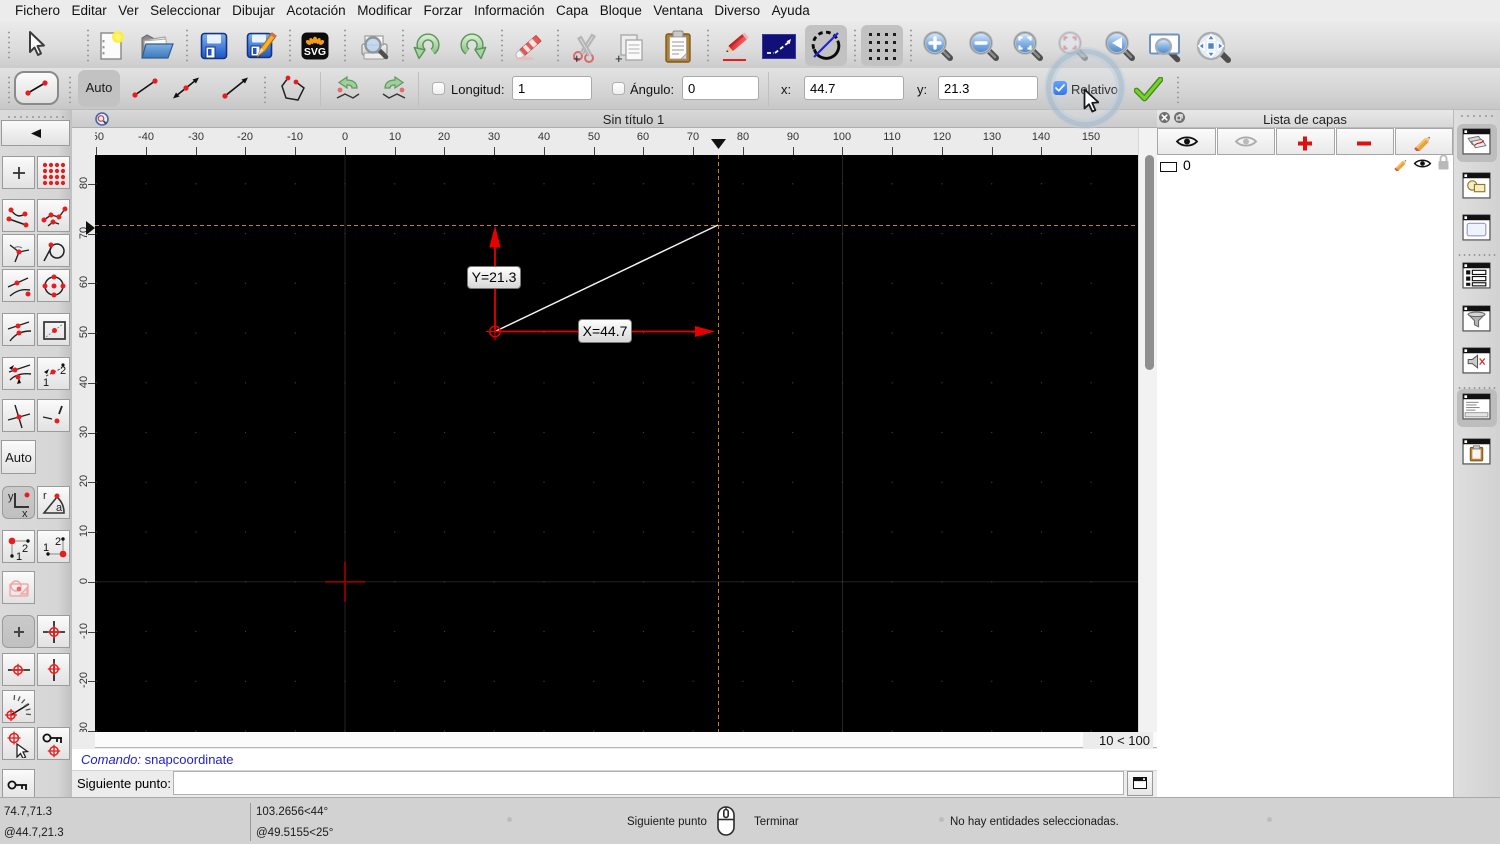 This screenshot has height=844, width=1500. Describe the element at coordinates (315, 52) in the screenshot. I see `svg-text: SVG` at that location.